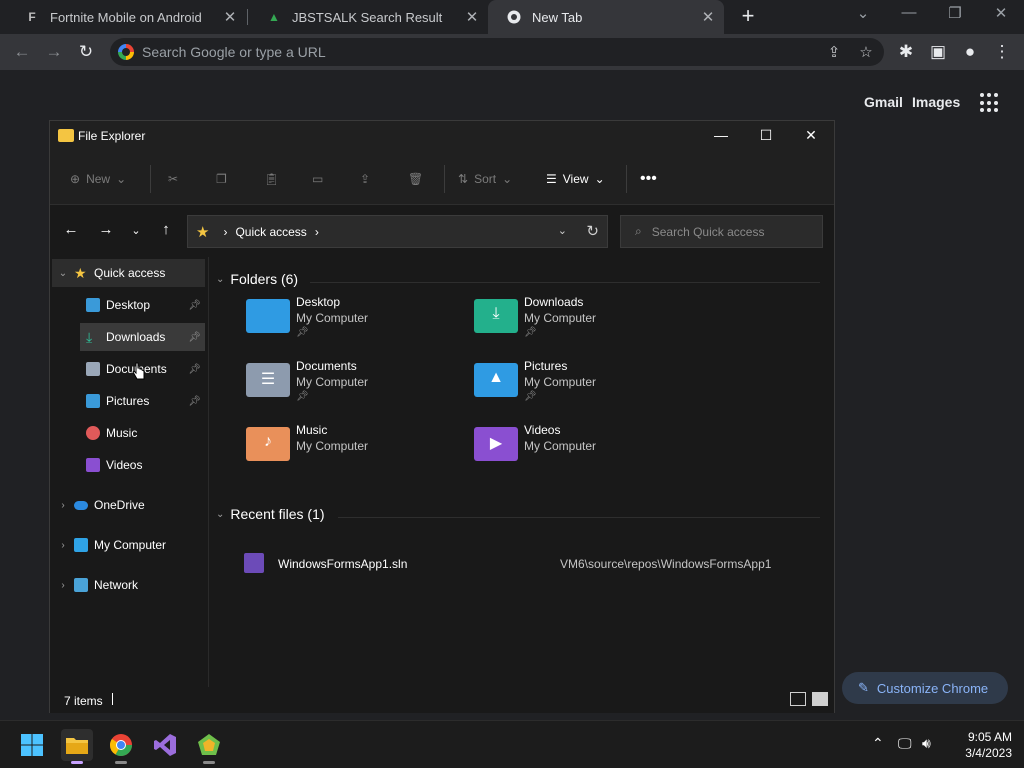 This screenshot has width=1024, height=768. I want to click on tab-search-icon: ⌄, so click(863, 13).